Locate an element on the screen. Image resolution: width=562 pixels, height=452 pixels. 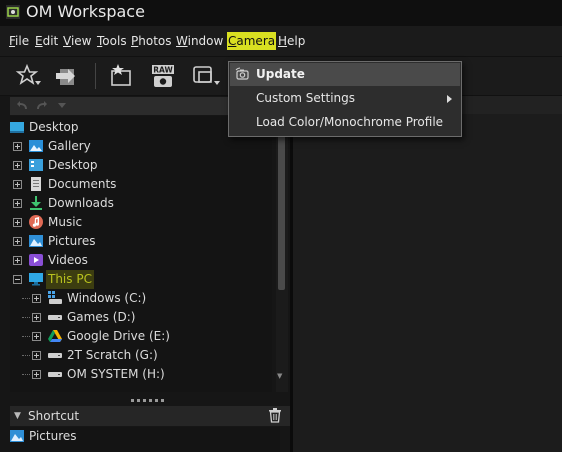
tree-item-label: Documents is located at coordinates (82, 184).